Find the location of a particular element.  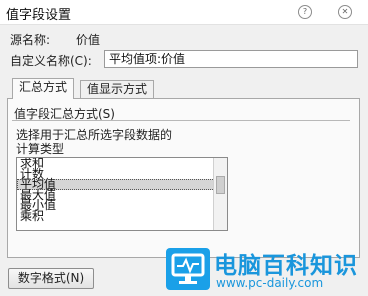

list-scrollbar is located at coordinates (220, 194).